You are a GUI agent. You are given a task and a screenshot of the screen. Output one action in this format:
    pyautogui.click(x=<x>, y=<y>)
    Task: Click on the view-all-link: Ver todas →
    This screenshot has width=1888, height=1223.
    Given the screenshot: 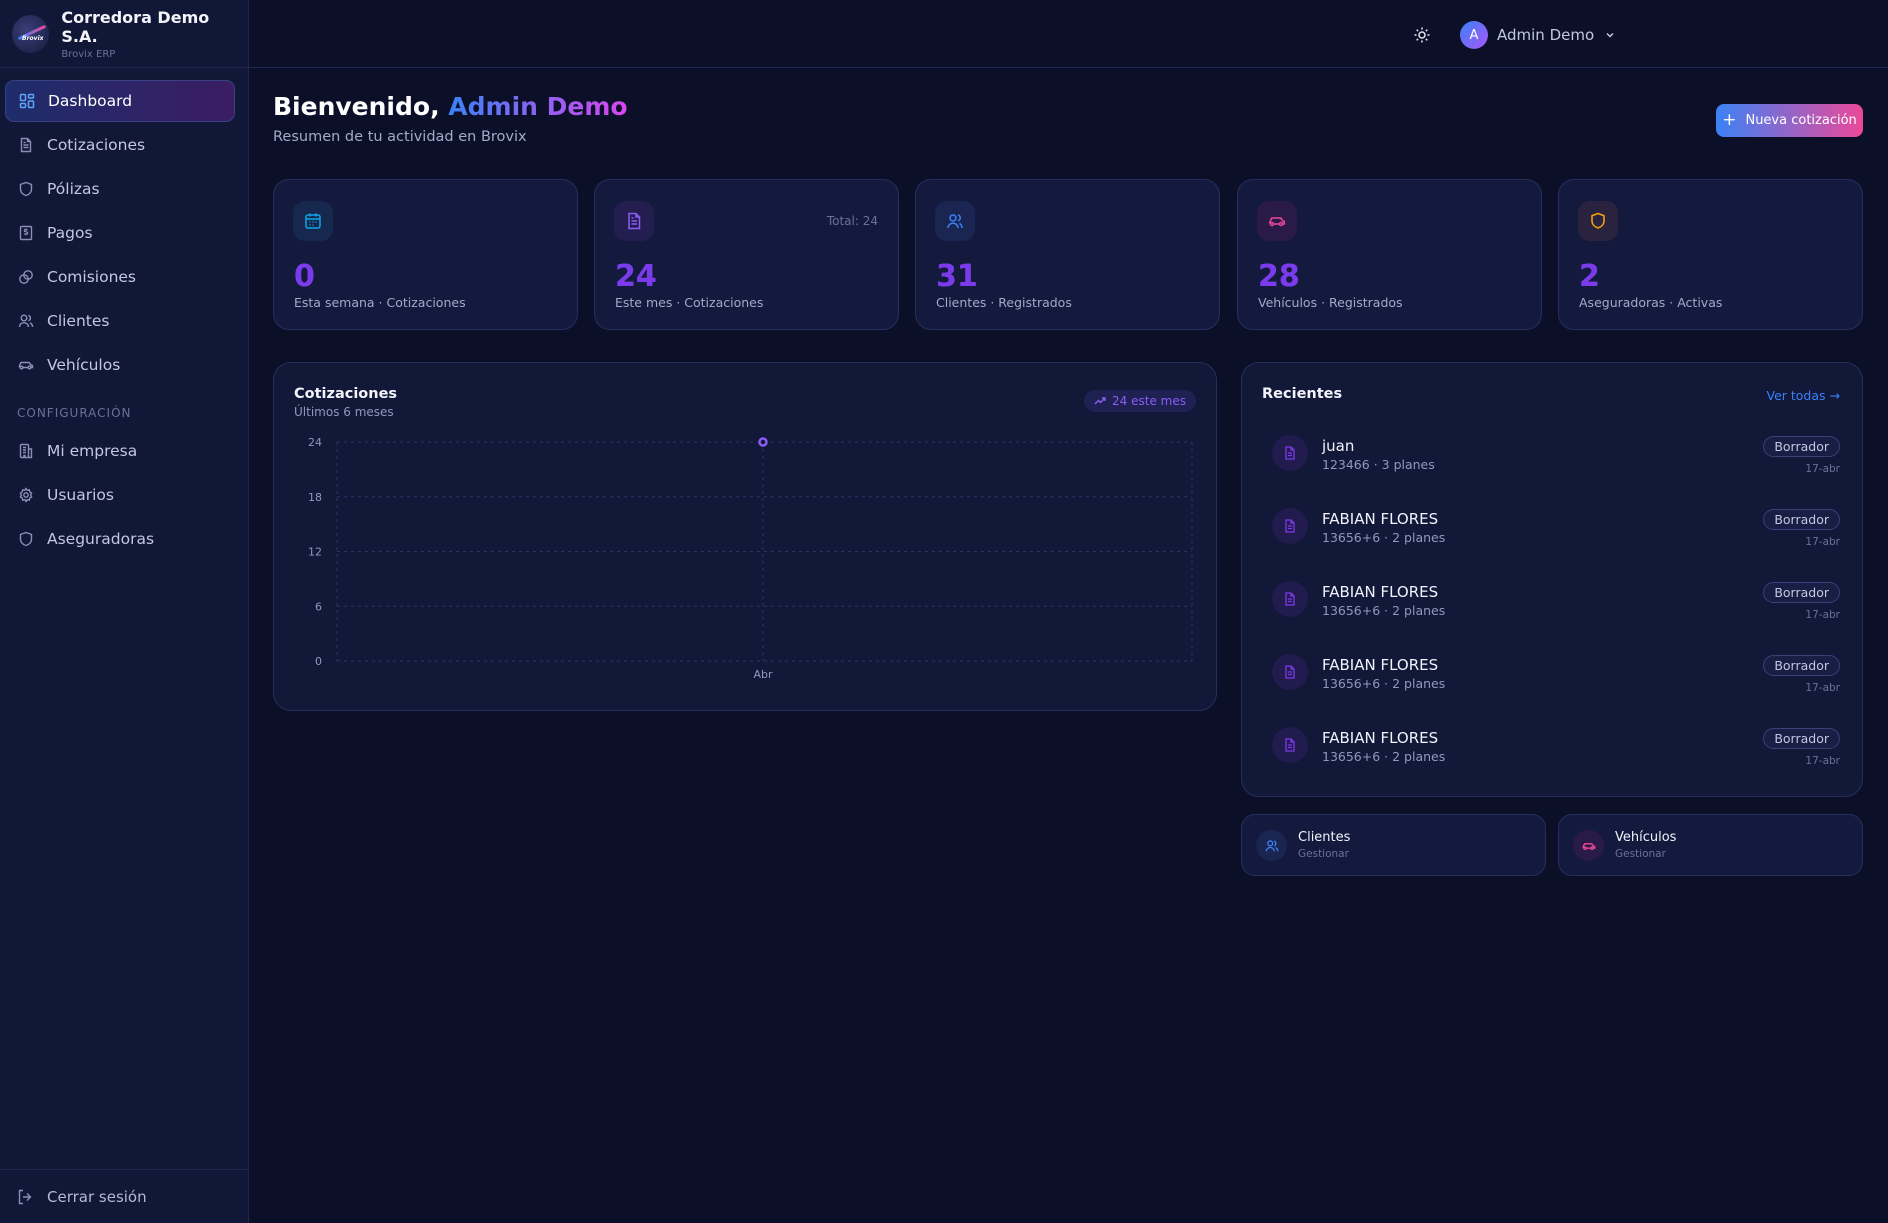 What is the action you would take?
    pyautogui.click(x=1803, y=395)
    